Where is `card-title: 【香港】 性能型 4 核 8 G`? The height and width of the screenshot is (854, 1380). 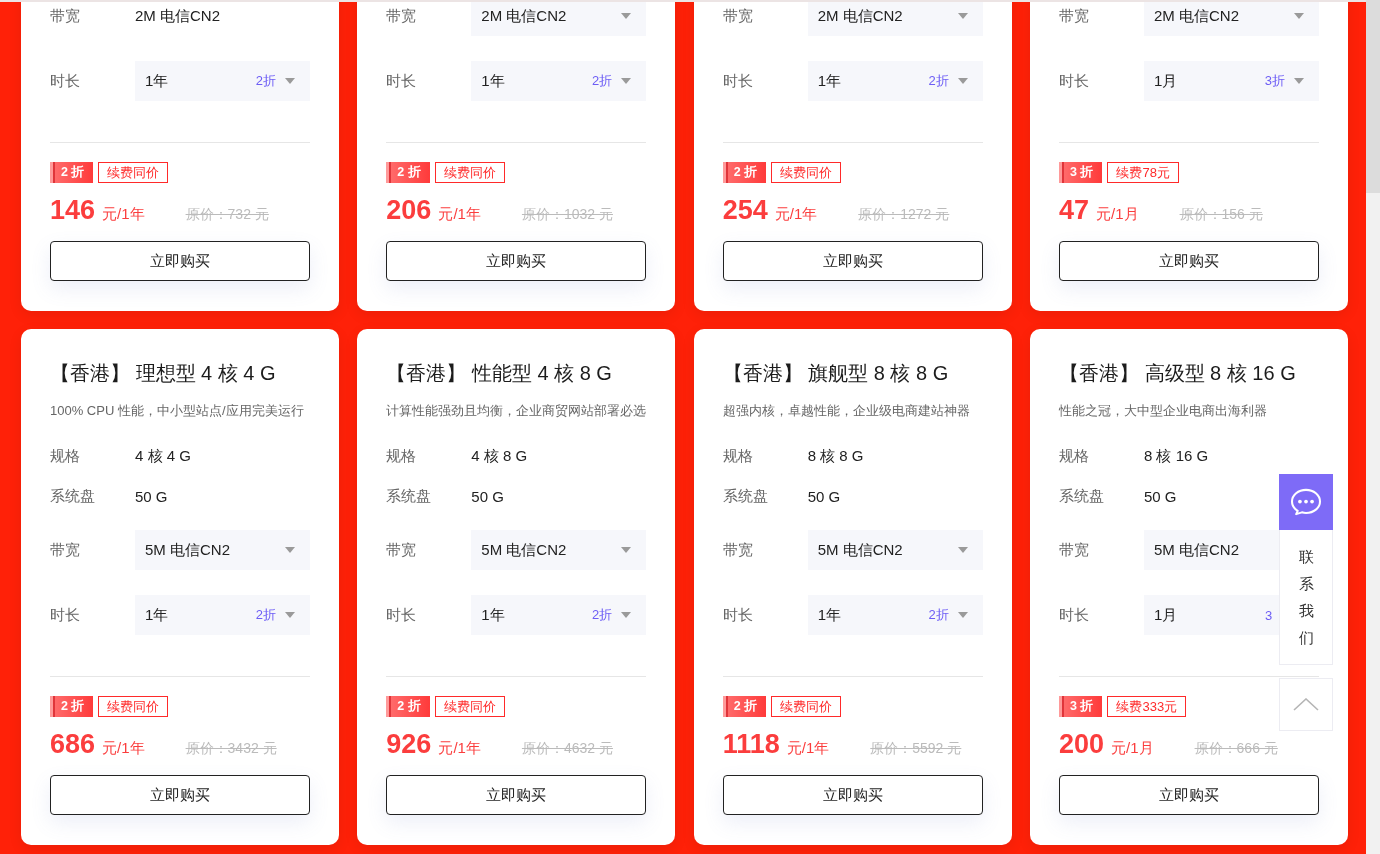 card-title: 【香港】 性能型 4 核 8 G is located at coordinates (499, 373).